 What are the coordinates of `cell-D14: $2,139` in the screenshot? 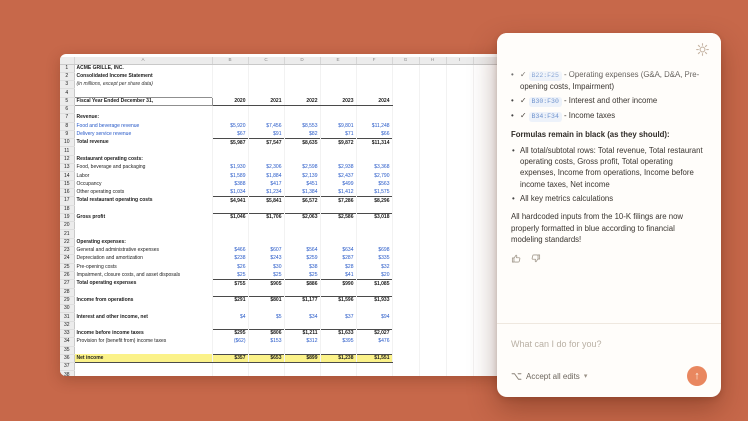 It's located at (302, 176).